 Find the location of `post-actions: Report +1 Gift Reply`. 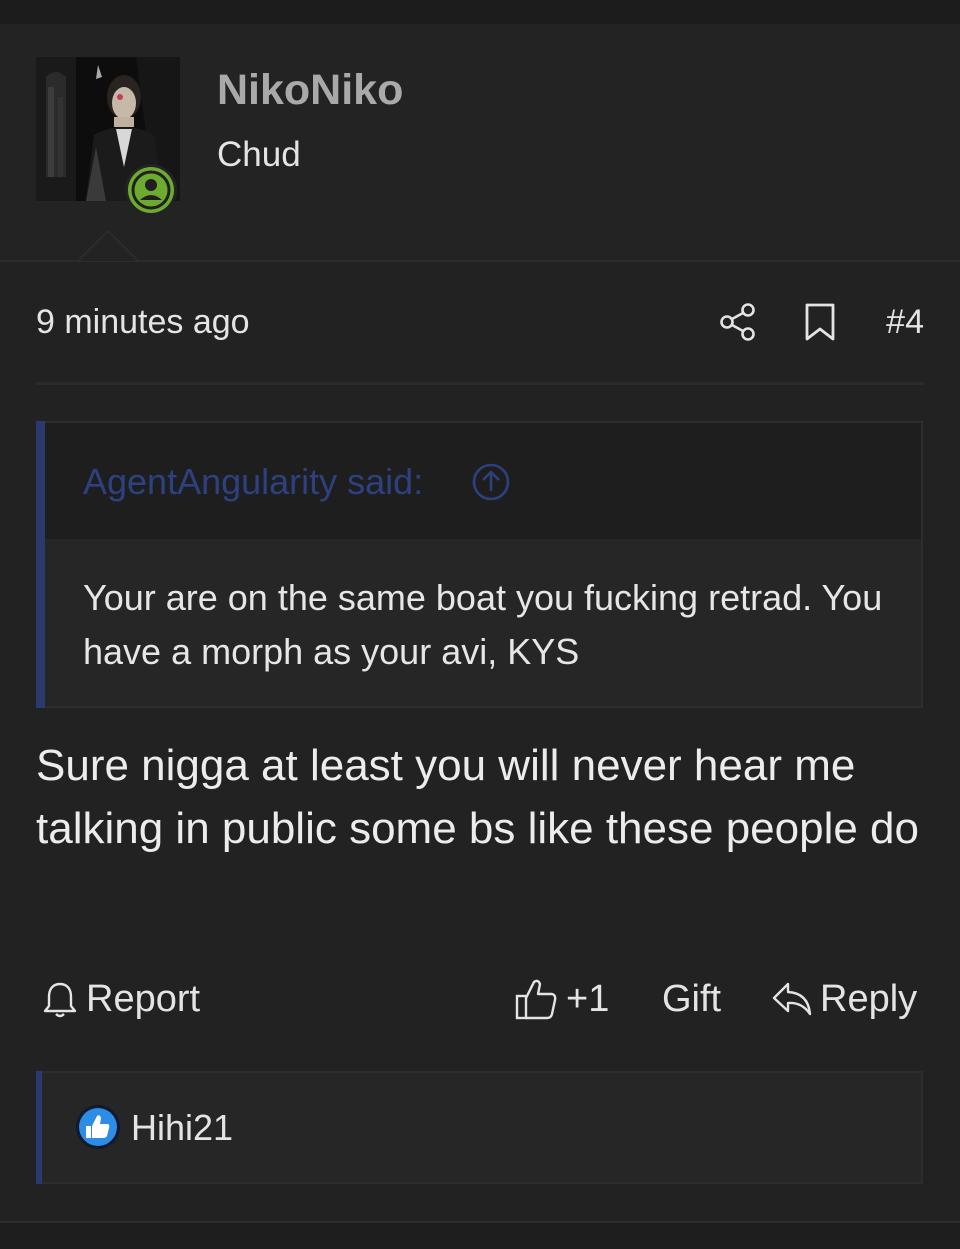

post-actions: Report +1 Gift Reply is located at coordinates (480, 1000).